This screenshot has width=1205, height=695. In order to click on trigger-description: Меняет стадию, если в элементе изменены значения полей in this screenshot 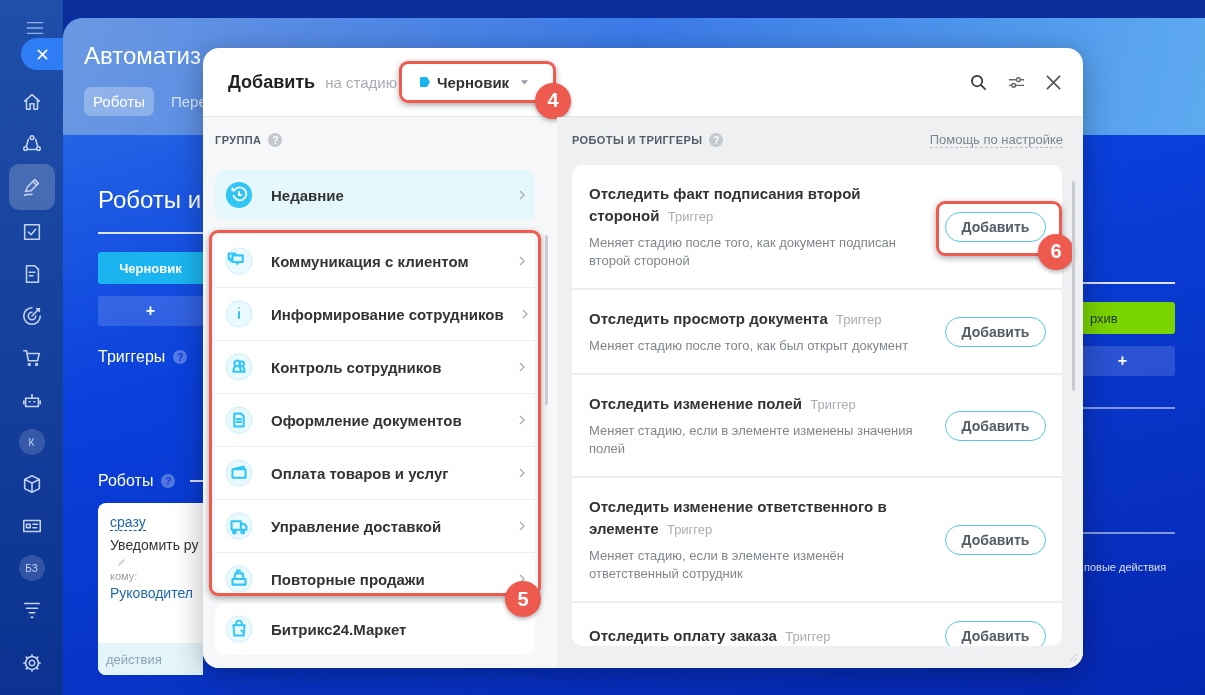, I will do `click(751, 440)`.